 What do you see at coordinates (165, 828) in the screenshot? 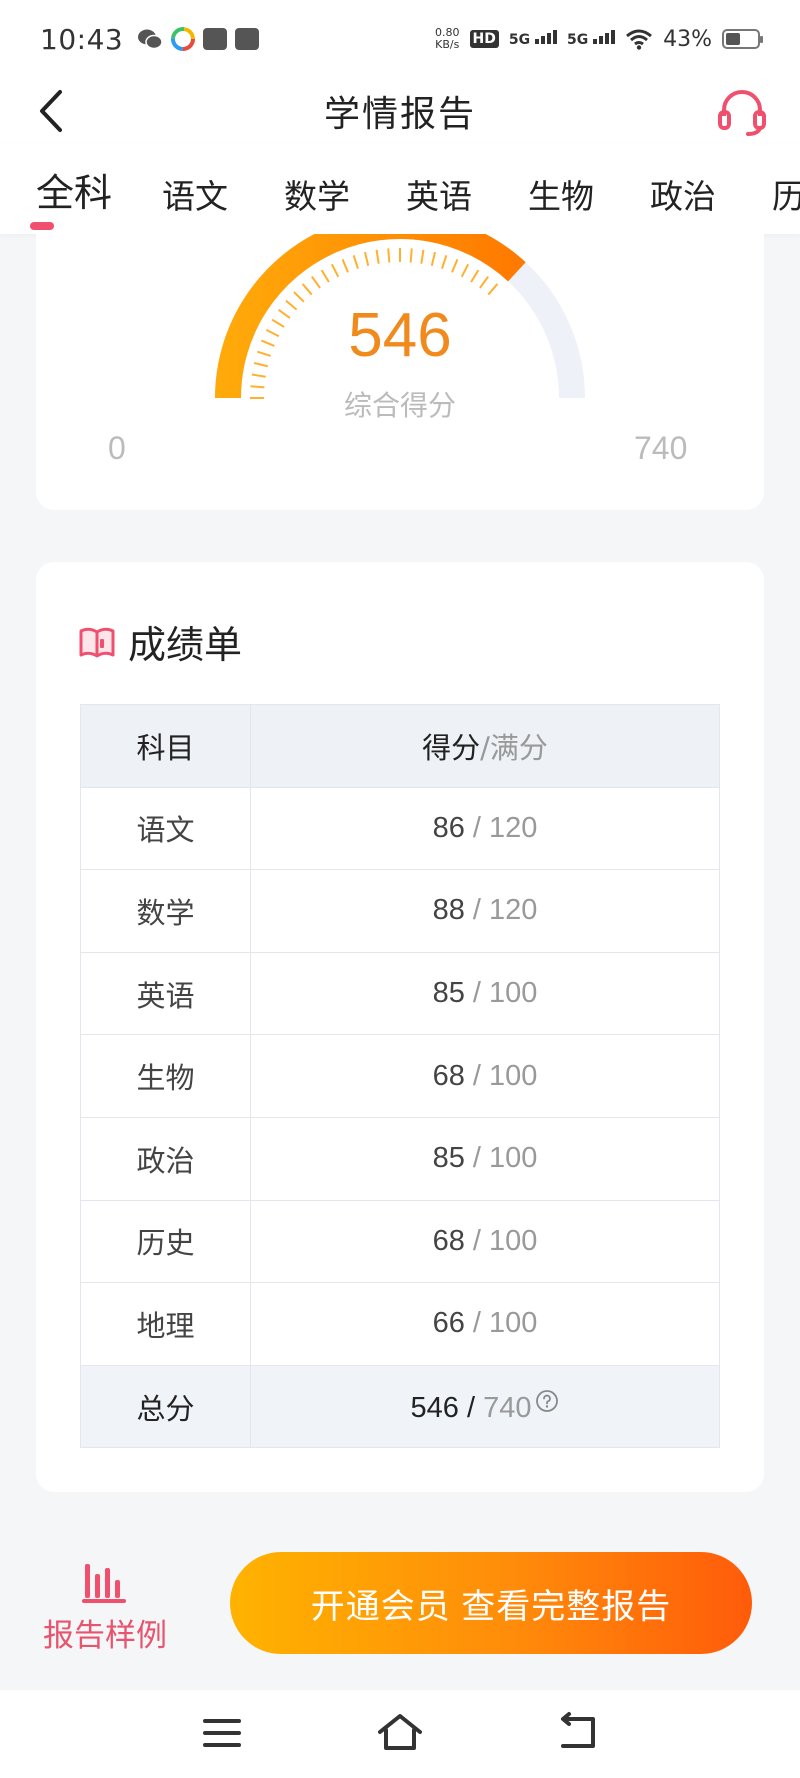
I see `row-subject: 语文` at bounding box center [165, 828].